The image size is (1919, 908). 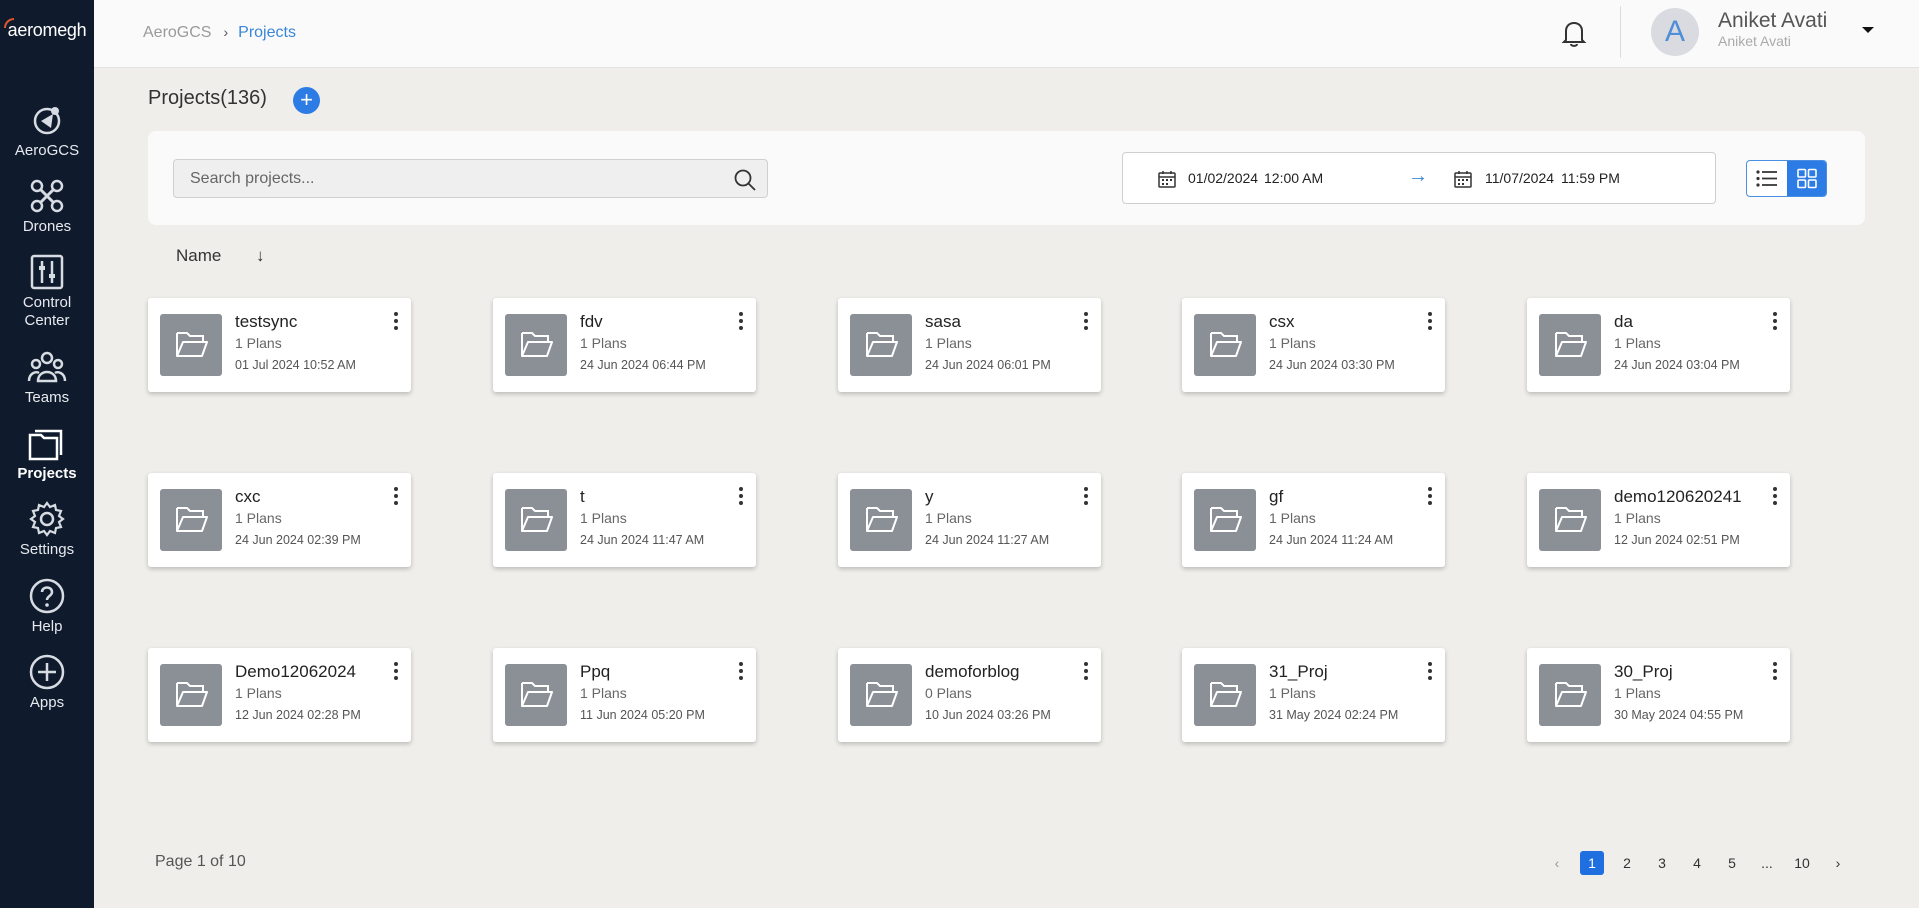 I want to click on end-date: 11/07/2024, so click(x=1519, y=178).